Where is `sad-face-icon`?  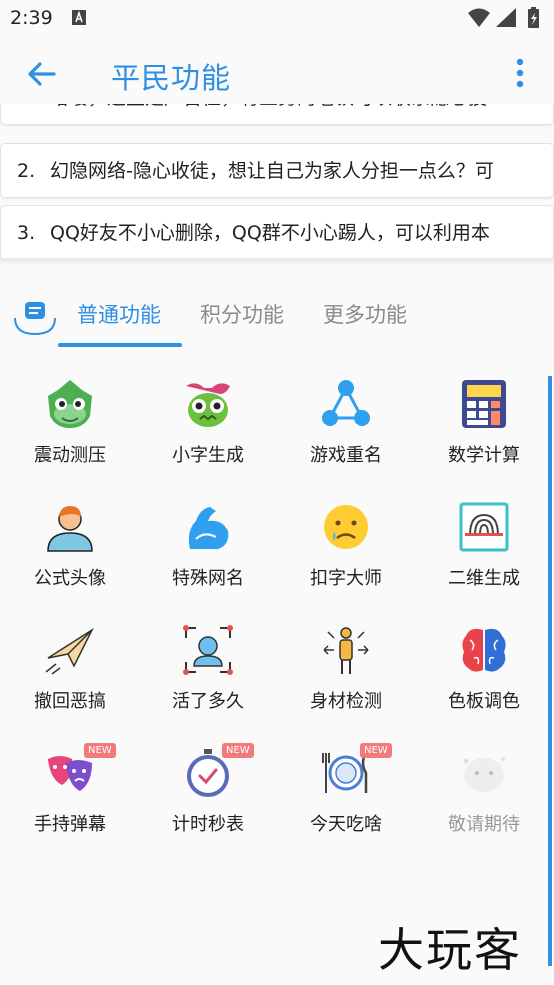 sad-face-icon is located at coordinates (346, 527).